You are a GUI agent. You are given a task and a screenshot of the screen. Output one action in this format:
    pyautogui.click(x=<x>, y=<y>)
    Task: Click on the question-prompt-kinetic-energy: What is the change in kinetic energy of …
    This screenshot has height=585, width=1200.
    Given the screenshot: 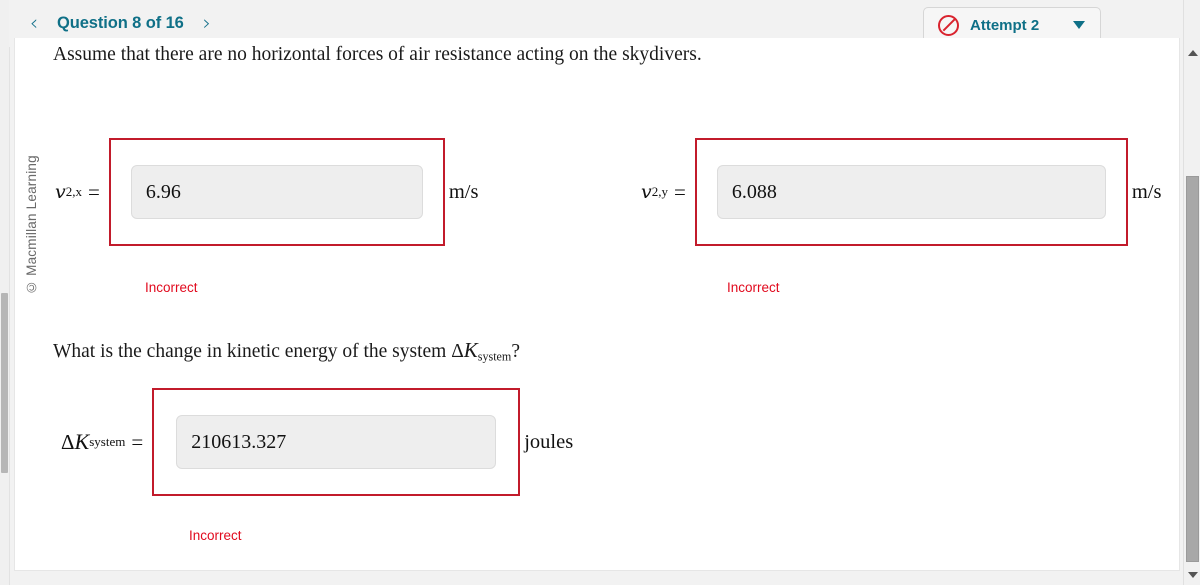 What is the action you would take?
    pyautogui.click(x=286, y=350)
    